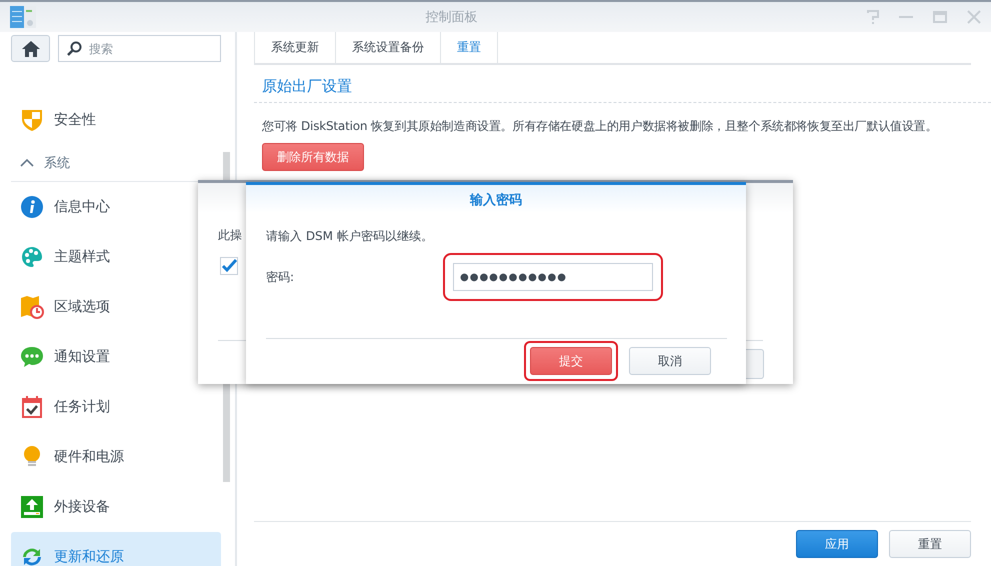  Describe the element at coordinates (116, 307) in the screenshot. I see `sidebar-item: 区域选项` at that location.